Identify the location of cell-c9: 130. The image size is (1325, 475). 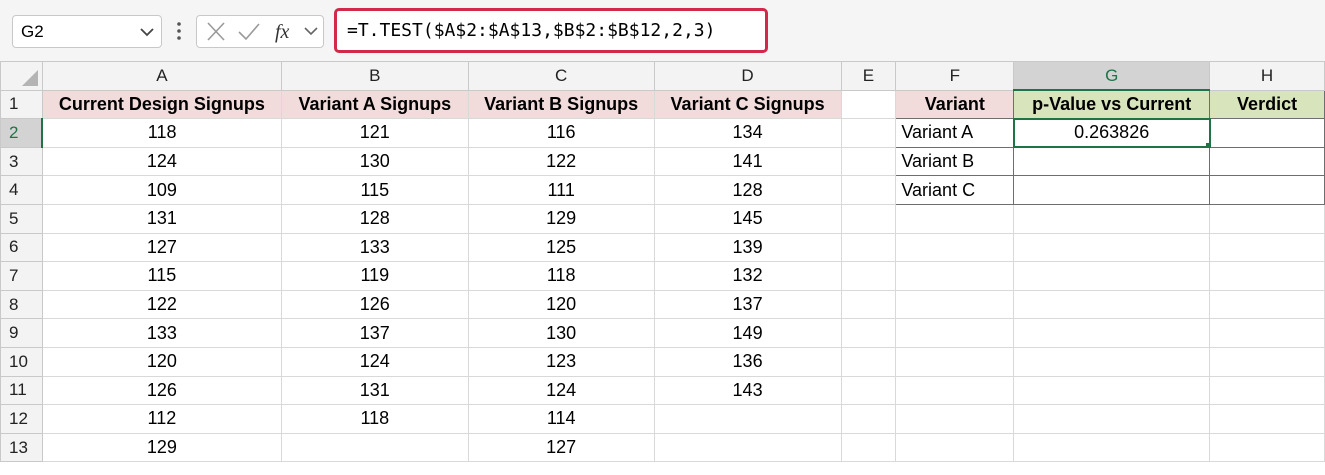
(561, 333).